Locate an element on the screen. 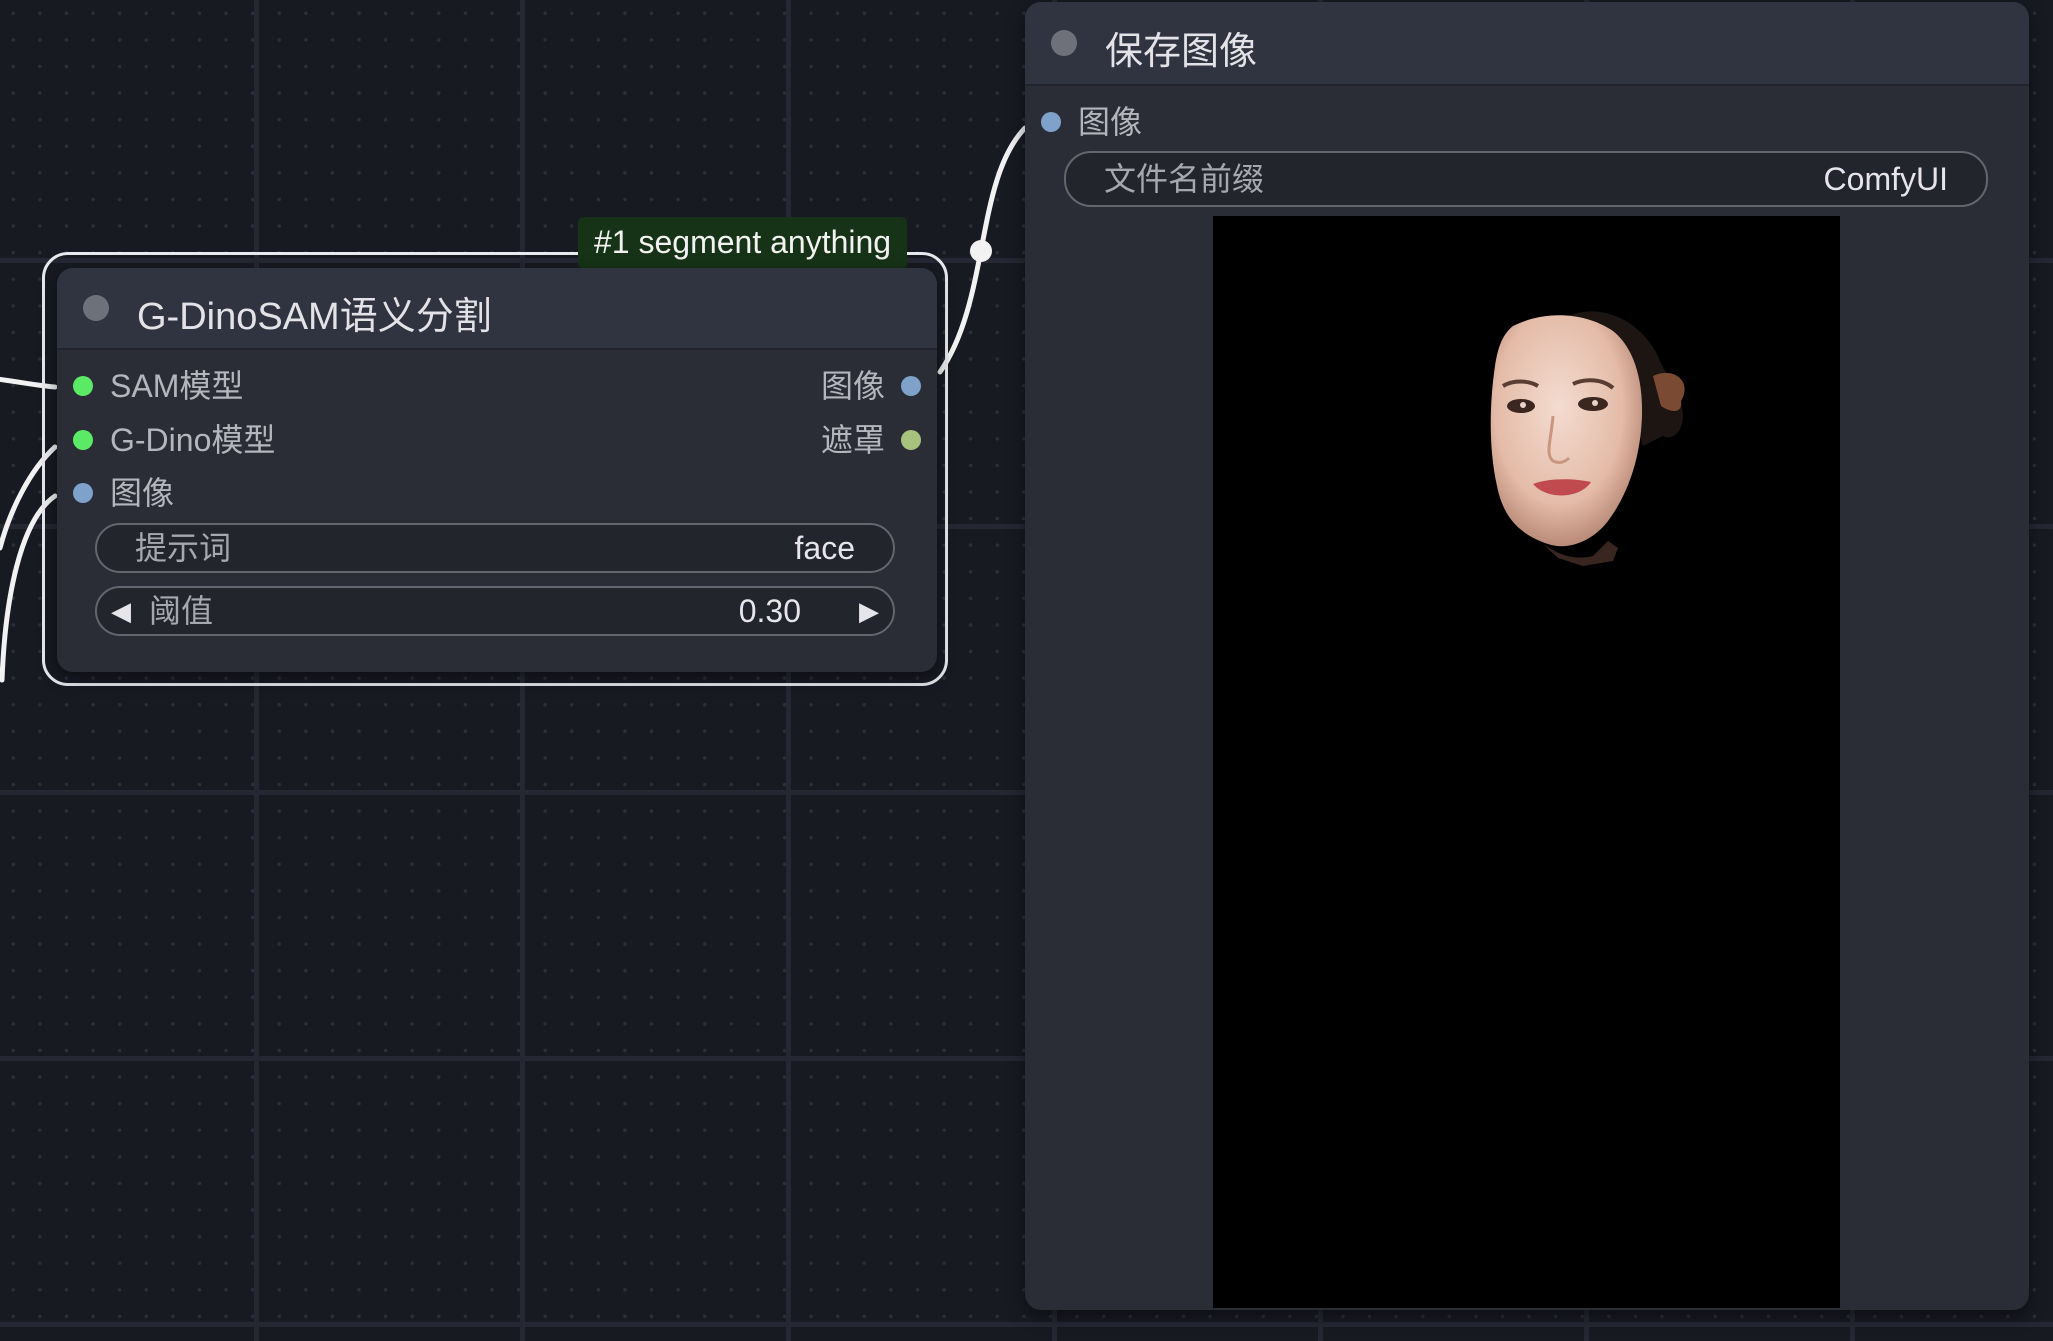 The height and width of the screenshot is (1341, 2053). input-slot-label: G-Dino模型 is located at coordinates (193, 440).